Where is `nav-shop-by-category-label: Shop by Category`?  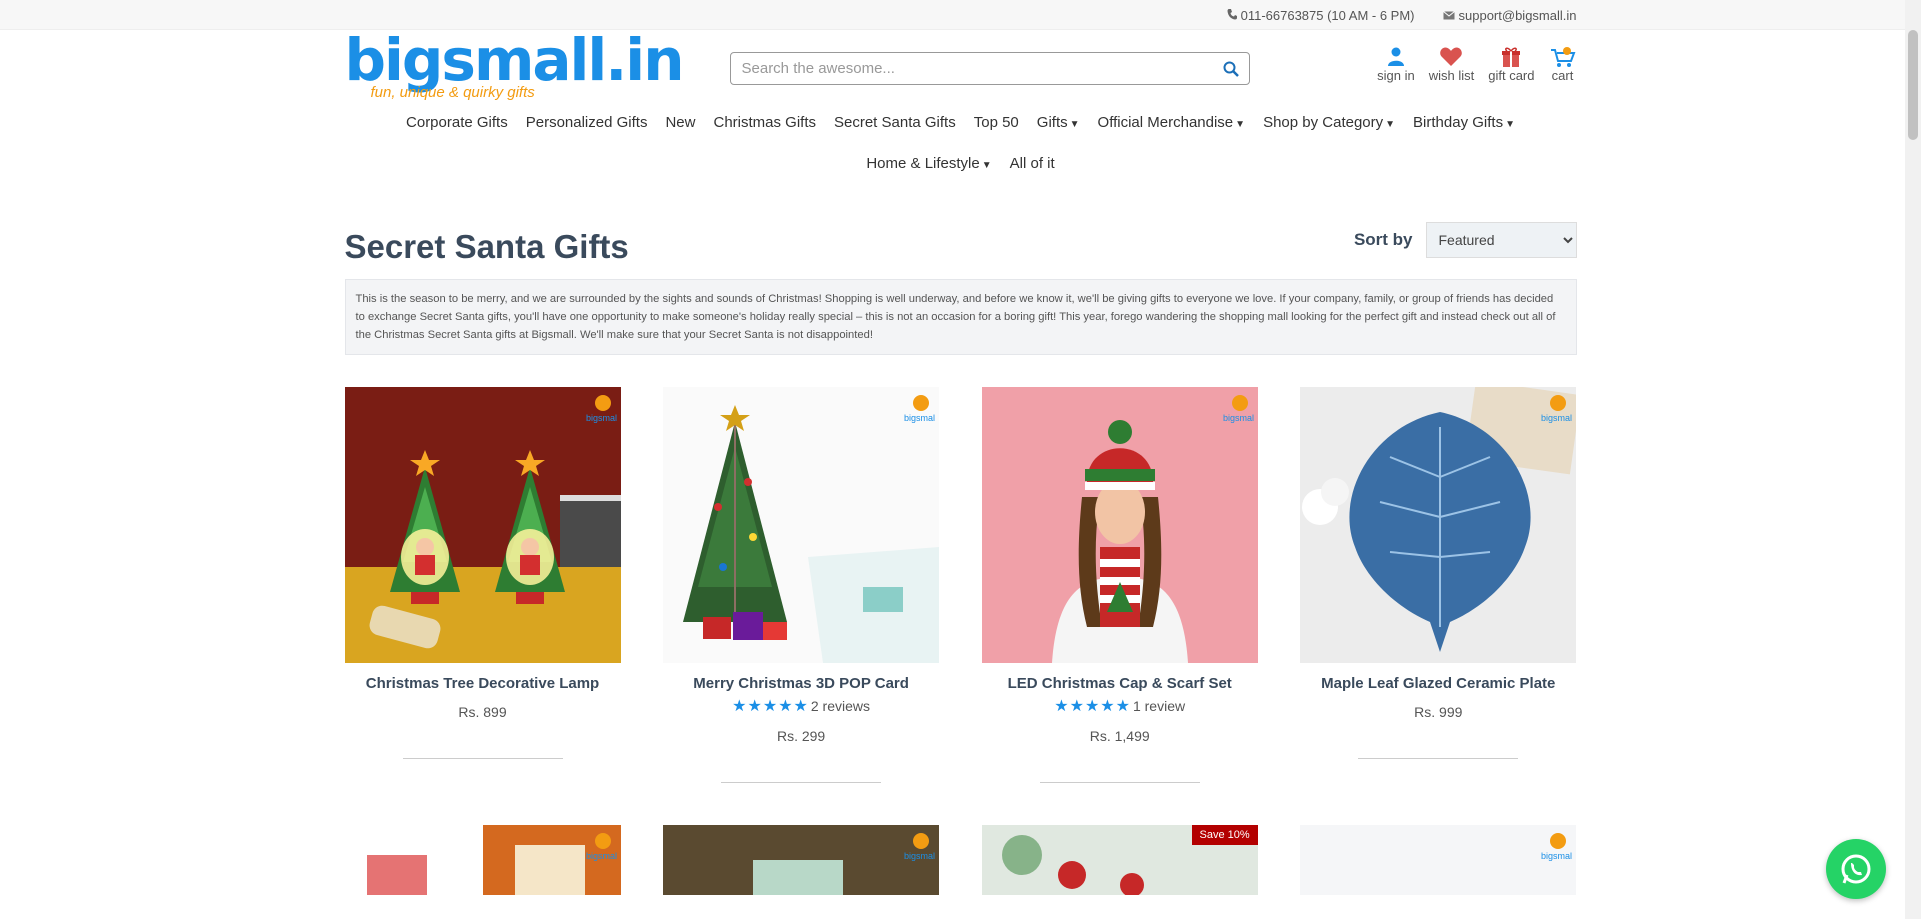 nav-shop-by-category-label: Shop by Category is located at coordinates (1323, 122).